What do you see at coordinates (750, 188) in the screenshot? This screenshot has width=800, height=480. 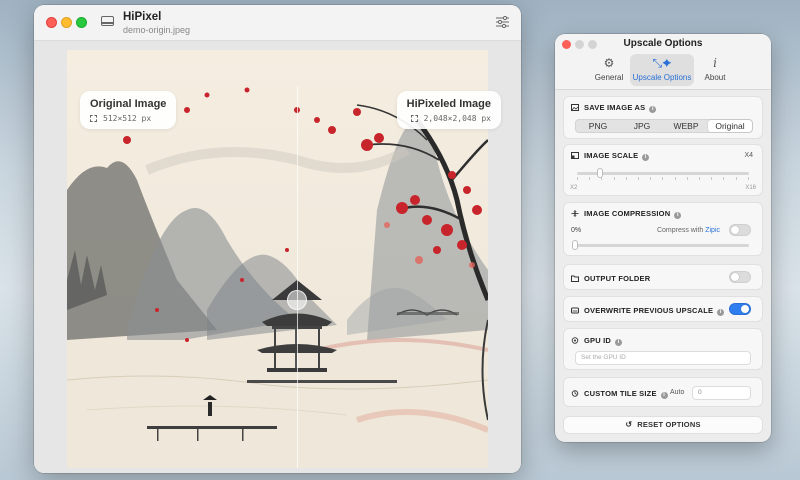 I see `scale-max-label: X16` at bounding box center [750, 188].